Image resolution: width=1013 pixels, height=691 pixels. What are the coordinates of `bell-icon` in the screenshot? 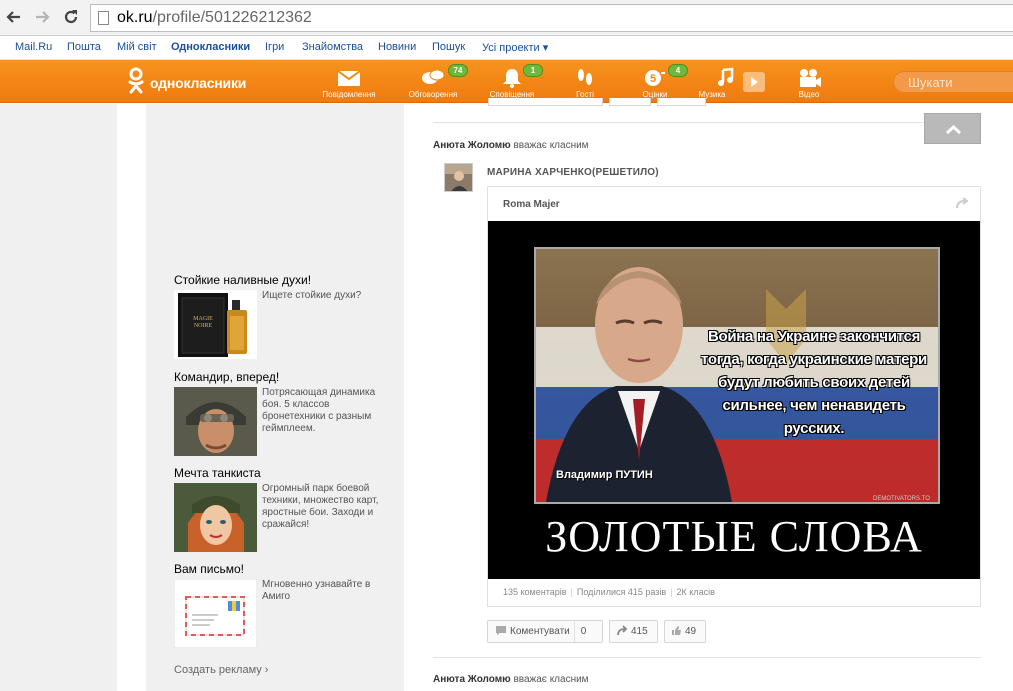 It's located at (512, 78).